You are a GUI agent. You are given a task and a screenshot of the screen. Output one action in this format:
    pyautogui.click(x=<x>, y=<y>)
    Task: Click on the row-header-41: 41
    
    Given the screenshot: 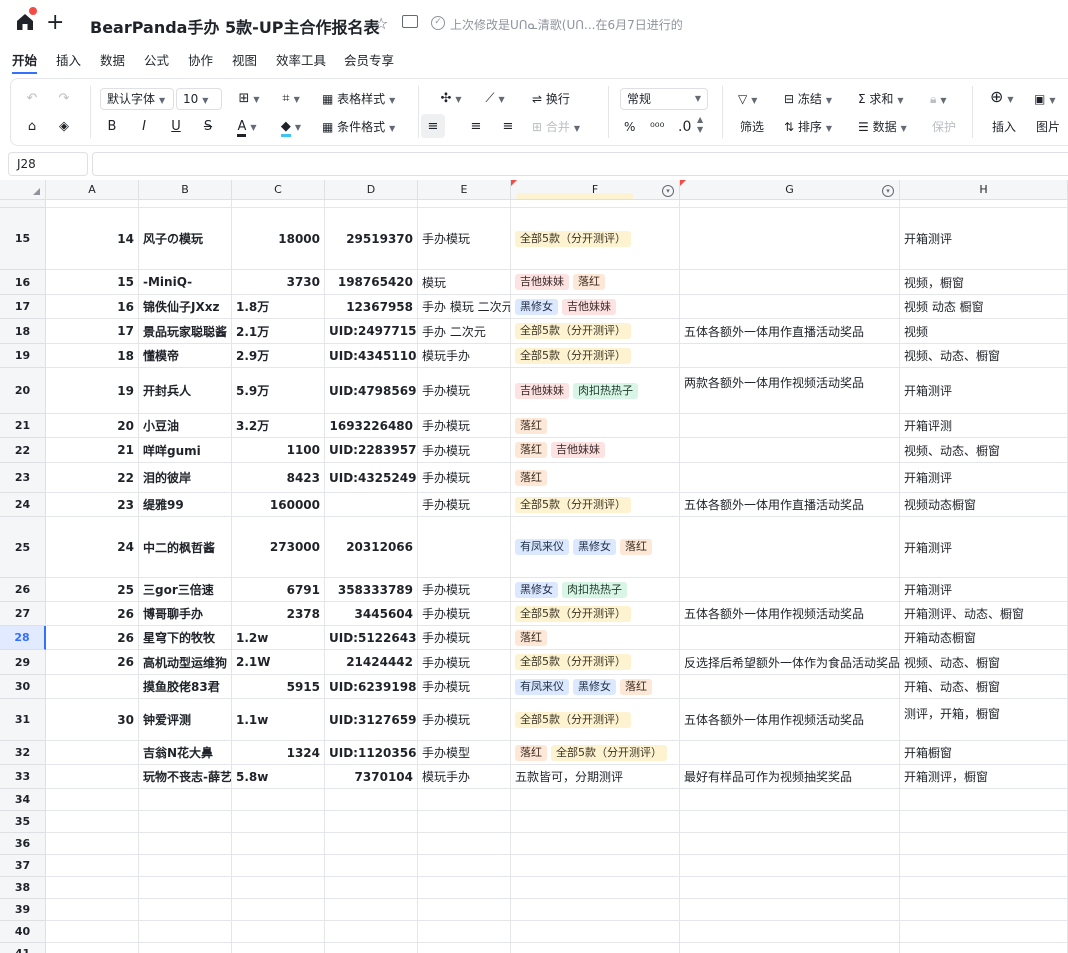 What is the action you would take?
    pyautogui.click(x=23, y=948)
    